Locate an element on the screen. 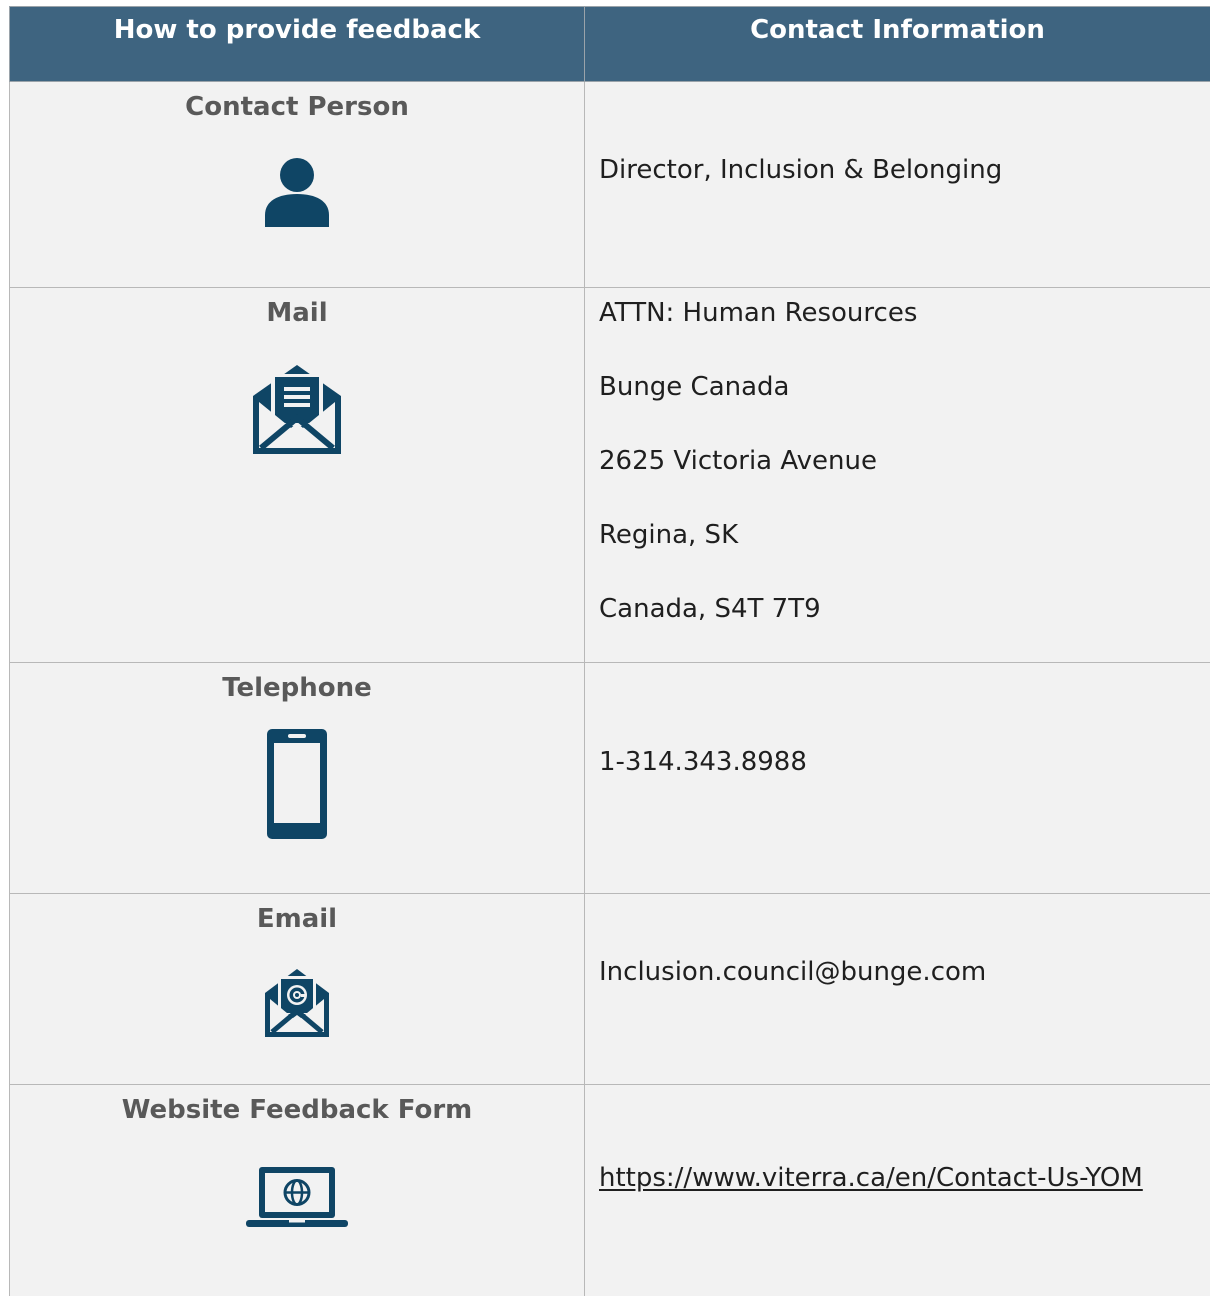  website-feedback-link: https://www.viterra.ca/en/Contact-Us-YOM is located at coordinates (904, 1178).